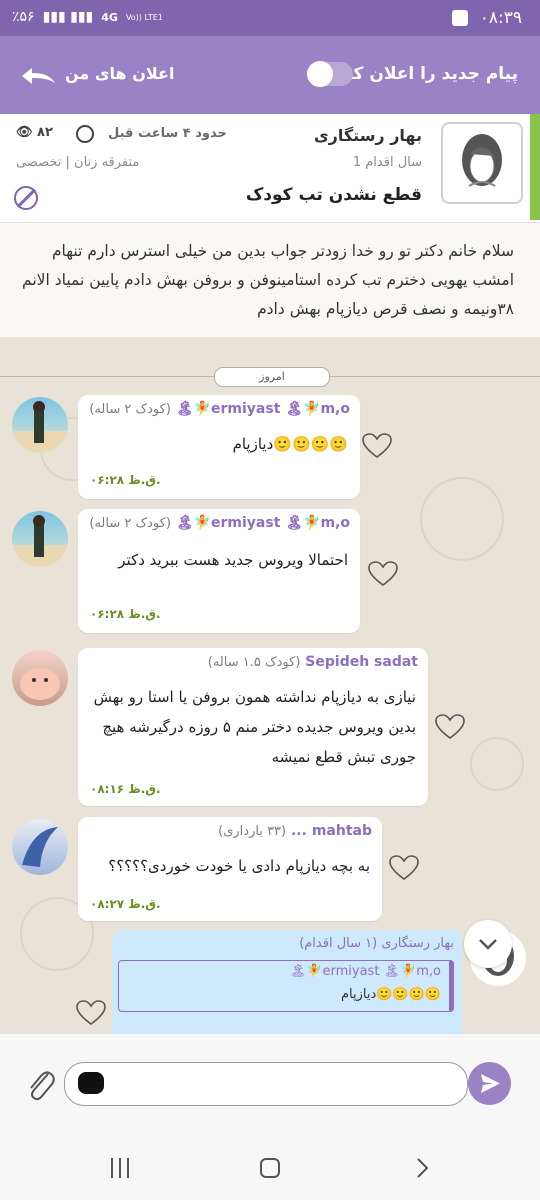  What do you see at coordinates (78, 162) in the screenshot?
I see `post-category: متفرقه زنان | تخصصی` at bounding box center [78, 162].